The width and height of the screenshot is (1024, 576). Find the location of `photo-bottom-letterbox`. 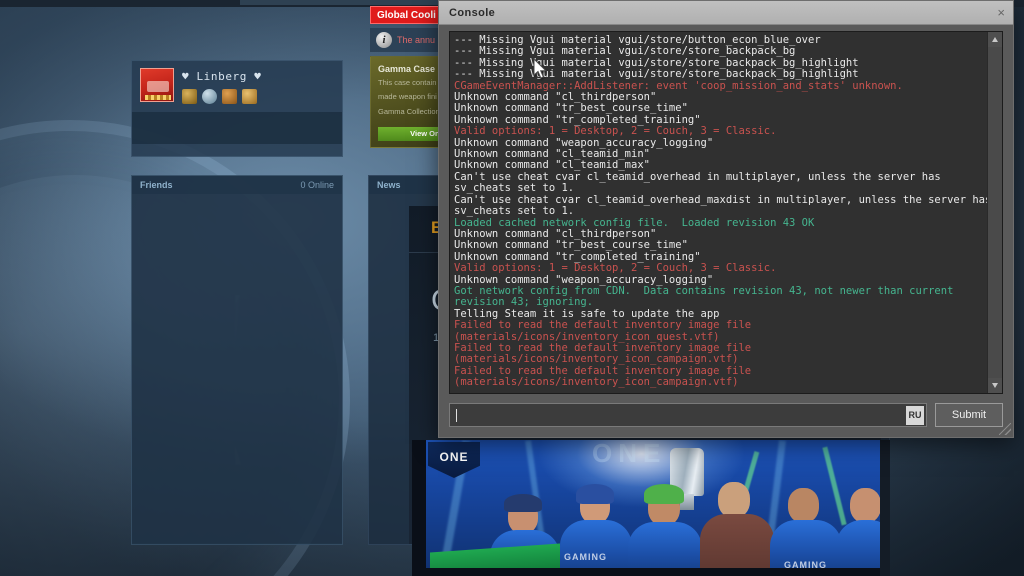

photo-bottom-letterbox is located at coordinates (651, 572).